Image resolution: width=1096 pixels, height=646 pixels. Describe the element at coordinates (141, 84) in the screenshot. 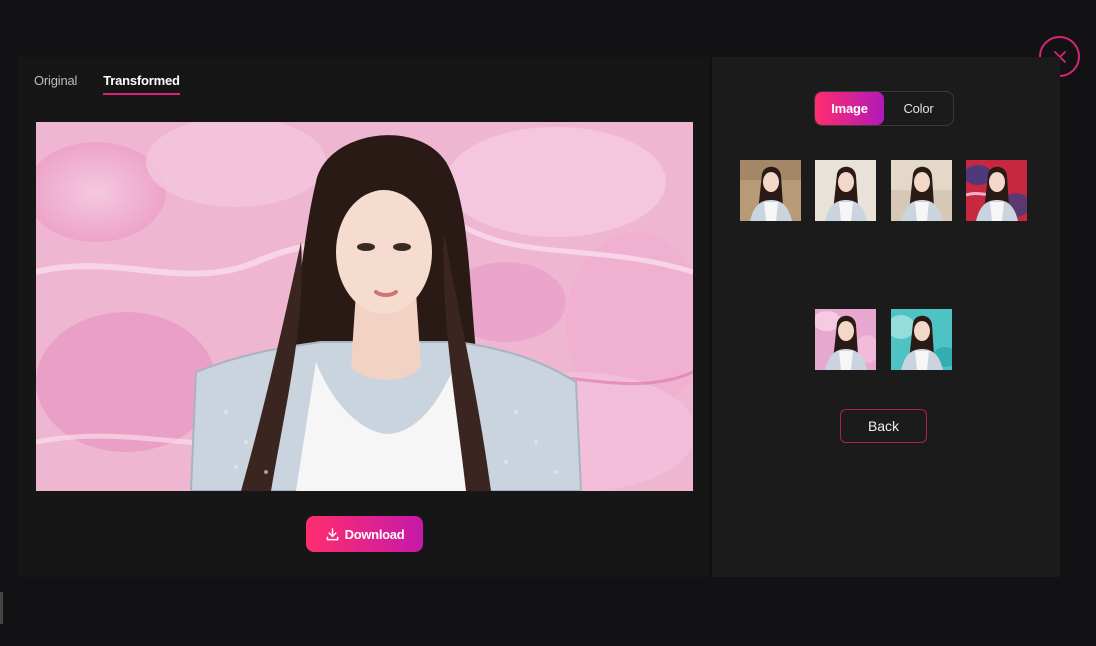

I see `tab-transformed: Transformed` at that location.